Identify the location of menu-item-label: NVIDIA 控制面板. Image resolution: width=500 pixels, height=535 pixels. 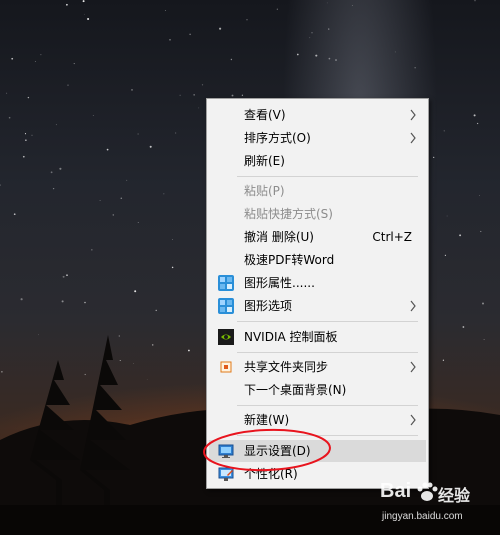
(291, 337).